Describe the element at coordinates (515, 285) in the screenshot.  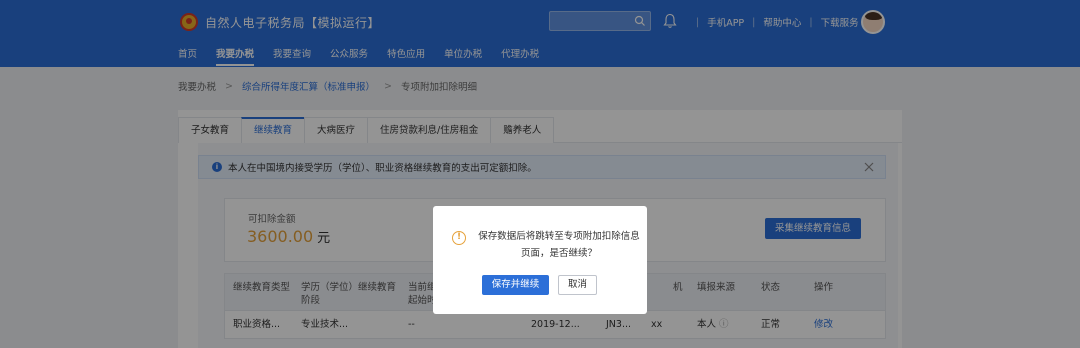
I see `save-and-continue-button: 保存并继续` at that location.